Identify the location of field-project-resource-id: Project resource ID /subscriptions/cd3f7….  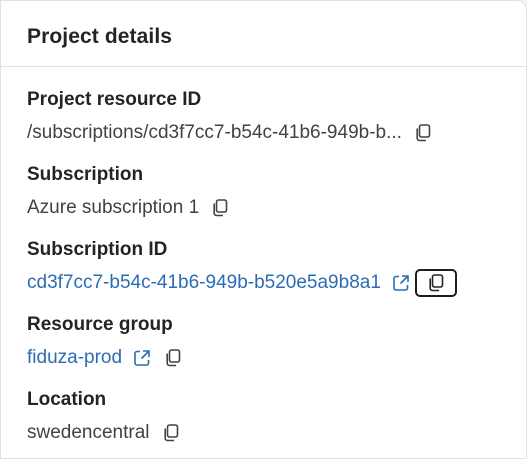
(230, 117).